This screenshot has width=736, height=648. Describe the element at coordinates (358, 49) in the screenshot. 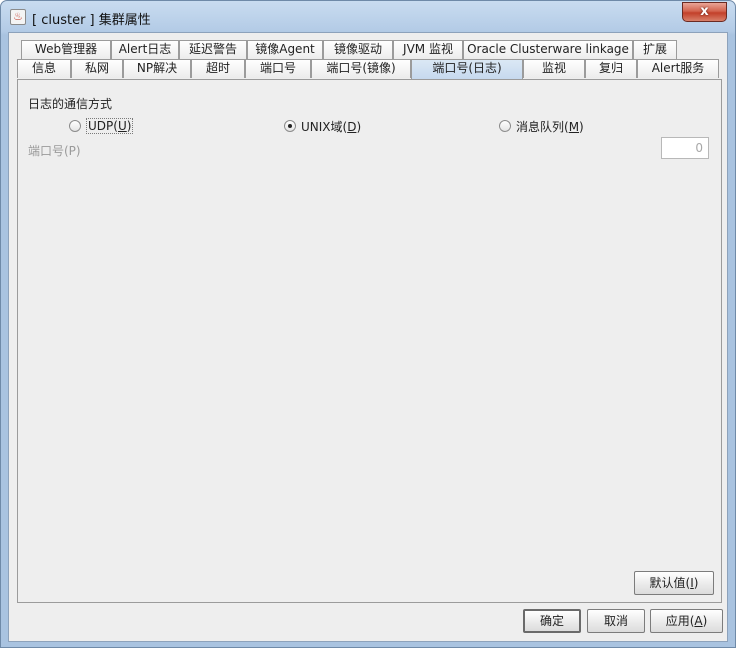

I see `tab-mirror-driver: 镜像驱动` at that location.